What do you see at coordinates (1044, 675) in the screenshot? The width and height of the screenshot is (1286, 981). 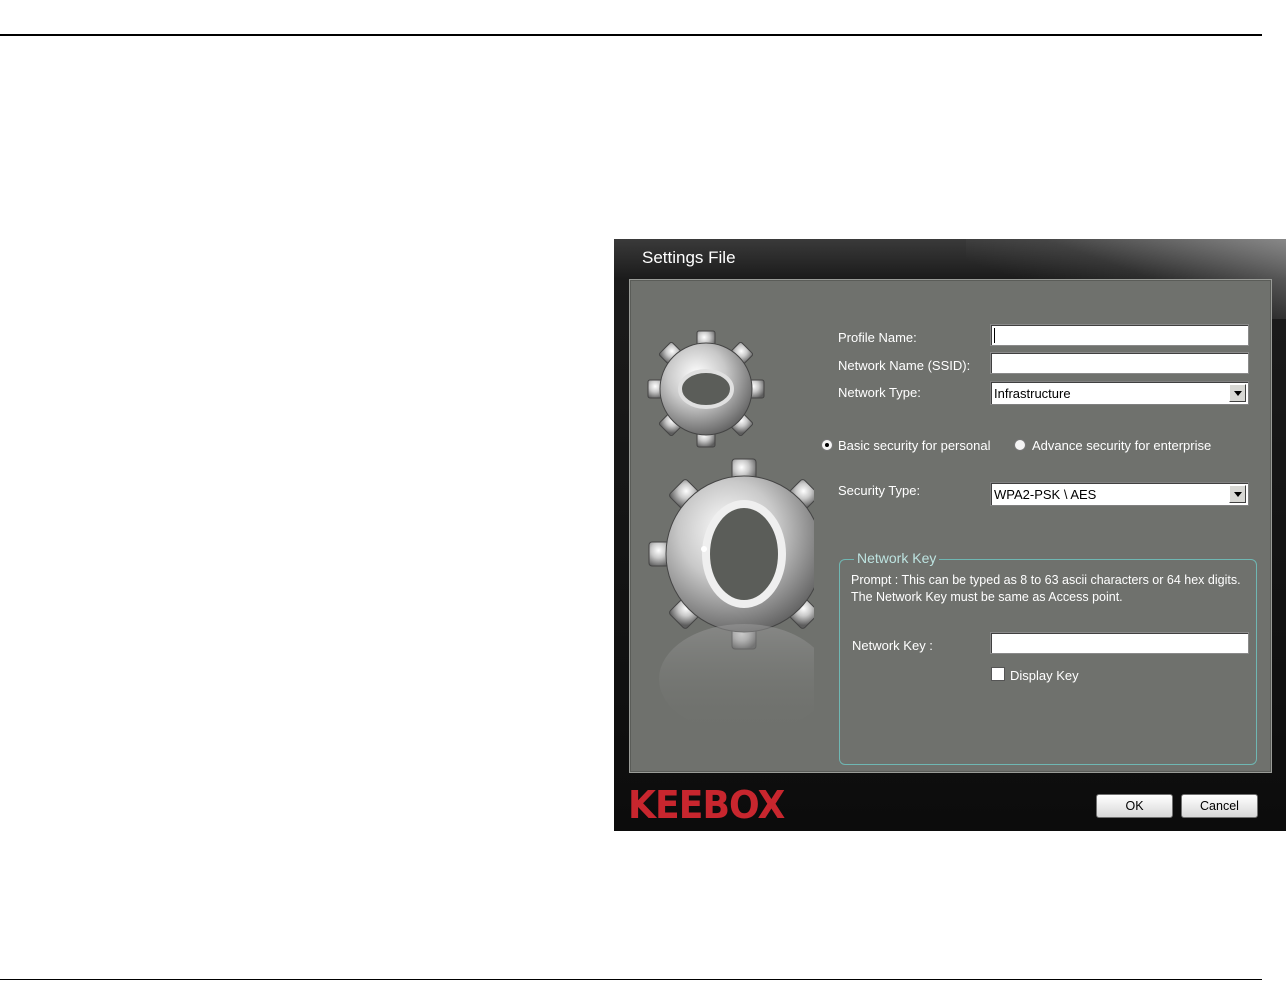 I see `display-key-label: Display Key` at bounding box center [1044, 675].